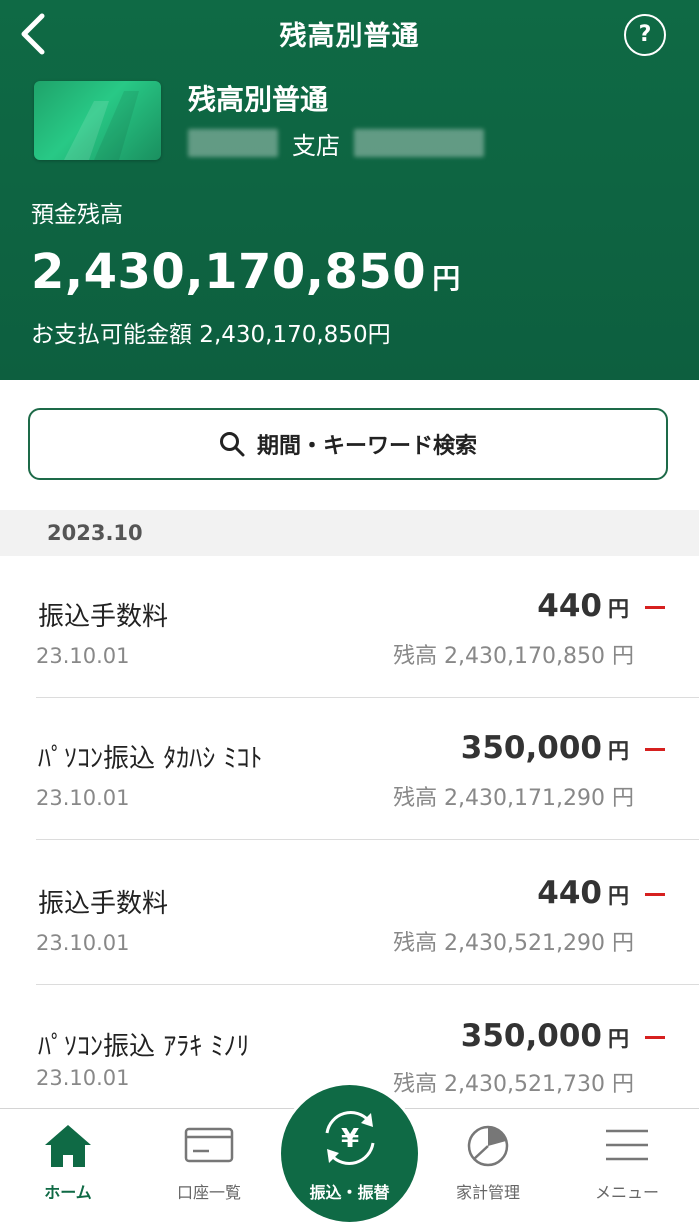 This screenshot has width=699, height=1222. I want to click on tab-budget: 家計管理, so click(488, 1155).